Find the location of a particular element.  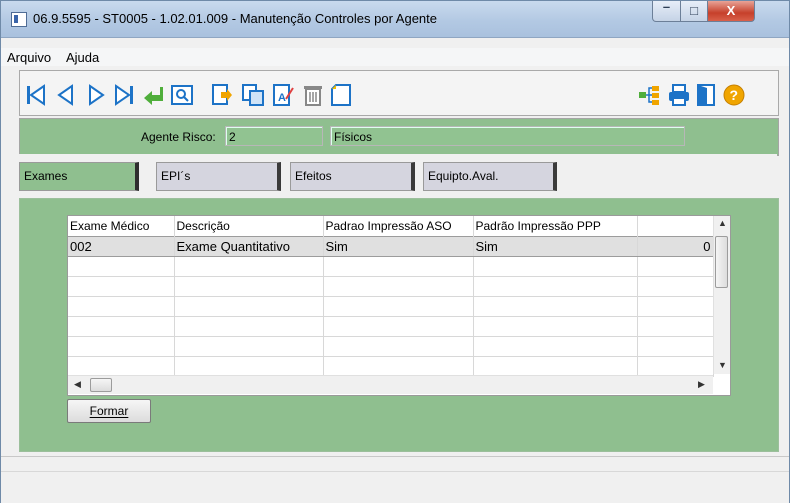

maximize-button: □ is located at coordinates (694, 11).